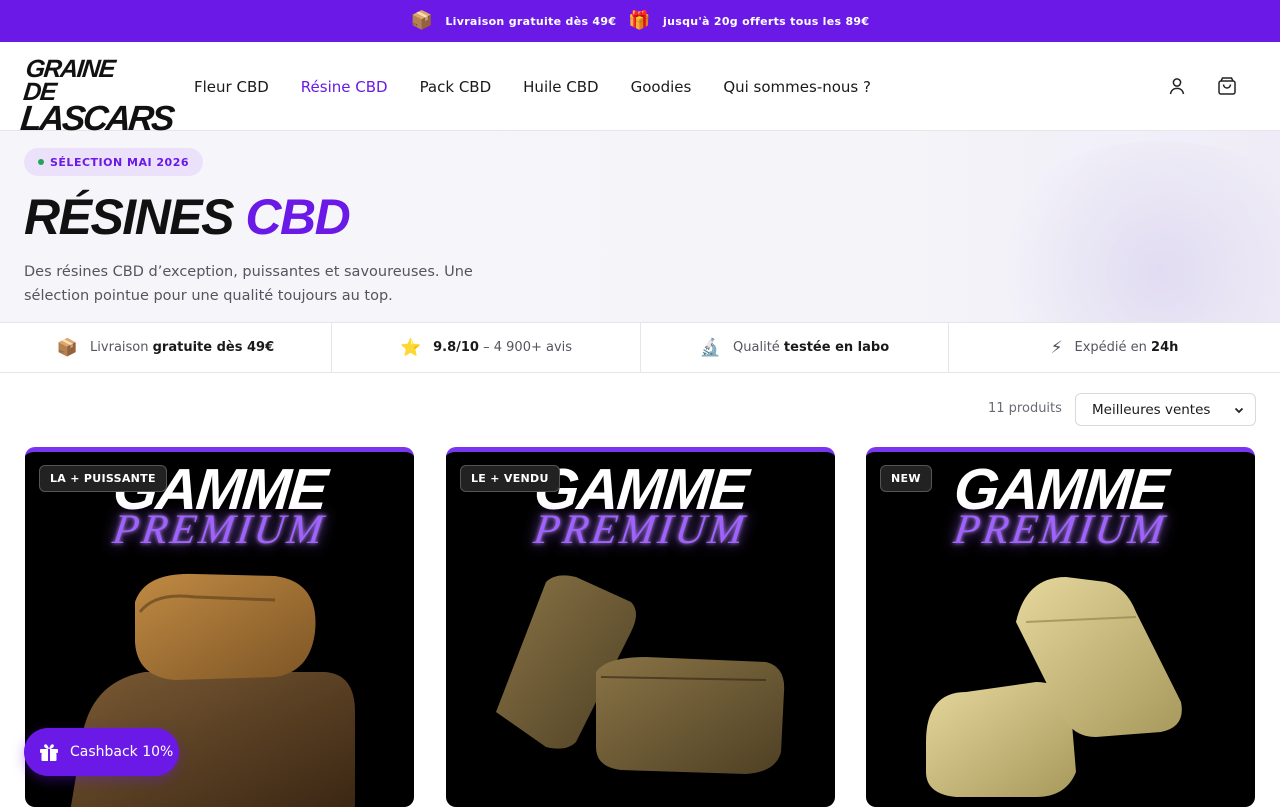  What do you see at coordinates (710, 347) in the screenshot?
I see `microscope-icon: 🔬` at bounding box center [710, 347].